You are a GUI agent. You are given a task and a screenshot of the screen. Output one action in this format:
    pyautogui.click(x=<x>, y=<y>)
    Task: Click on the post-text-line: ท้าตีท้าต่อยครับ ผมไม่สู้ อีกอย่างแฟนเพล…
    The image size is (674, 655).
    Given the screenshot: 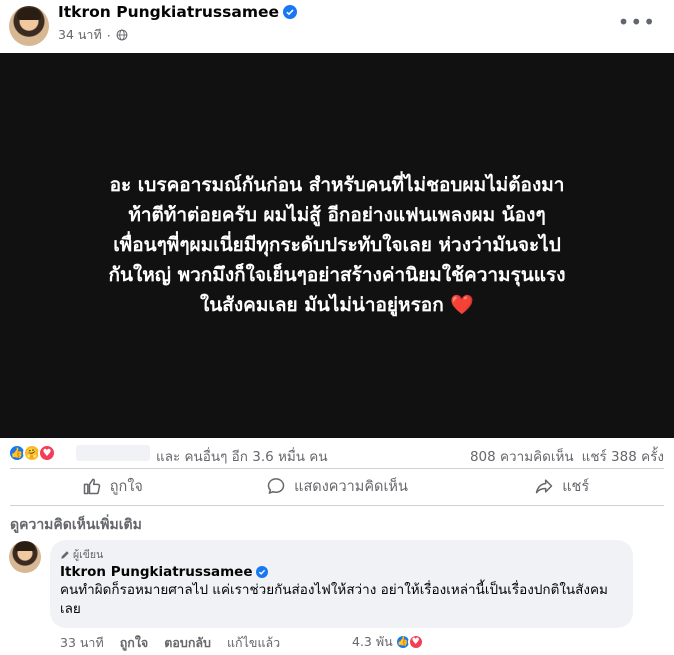 What is the action you would take?
    pyautogui.click(x=337, y=215)
    